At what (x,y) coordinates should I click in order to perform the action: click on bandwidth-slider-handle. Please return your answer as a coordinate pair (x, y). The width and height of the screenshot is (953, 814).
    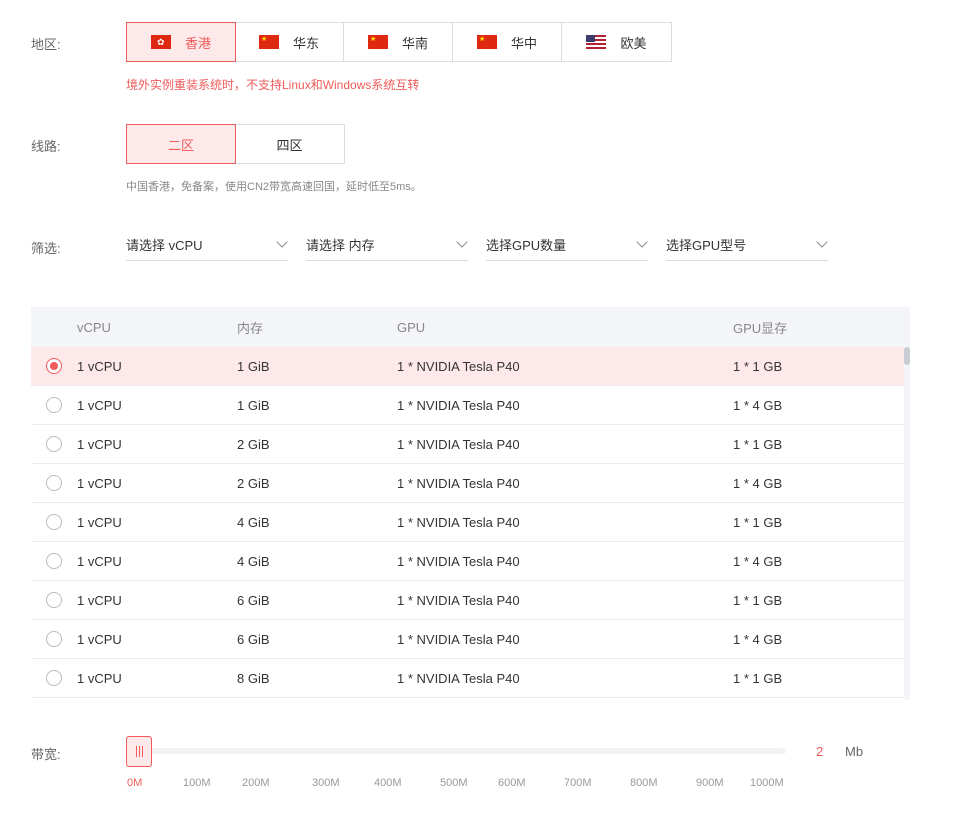
    Looking at the image, I should click on (139, 751).